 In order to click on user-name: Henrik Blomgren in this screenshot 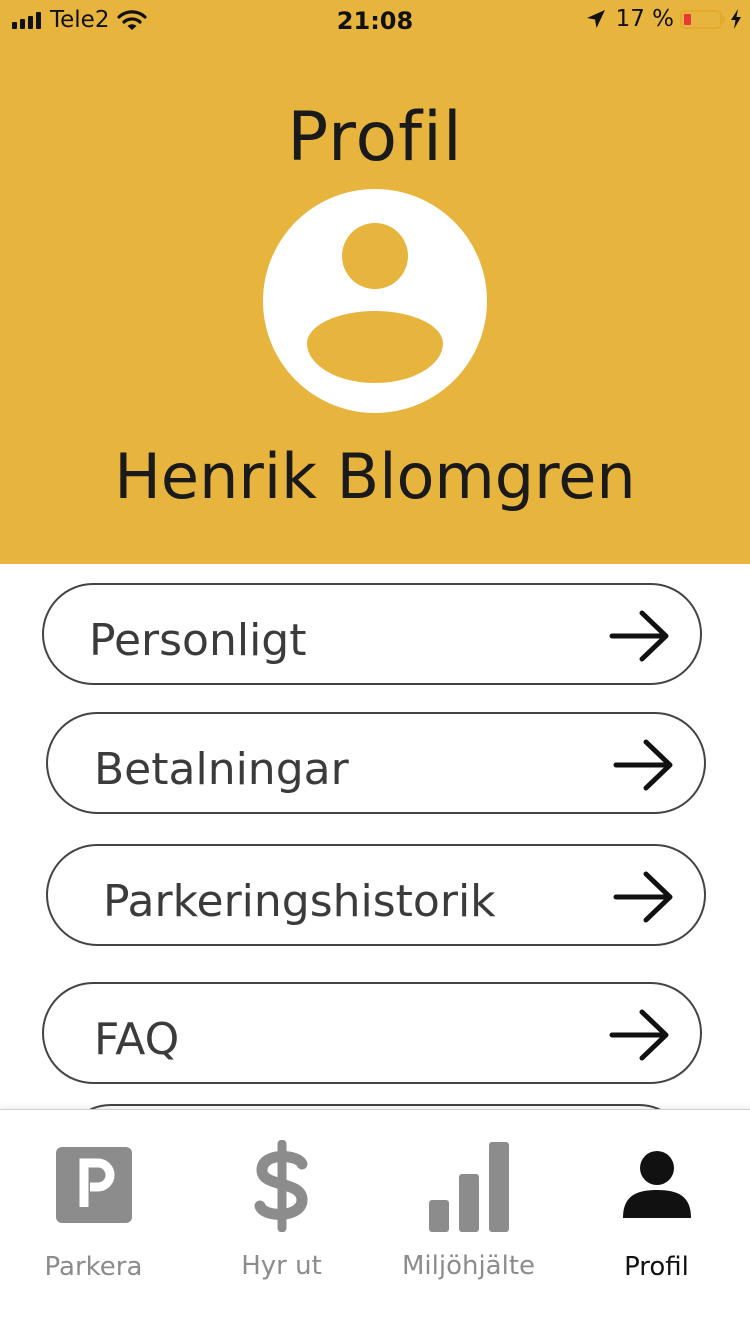, I will do `click(375, 476)`.